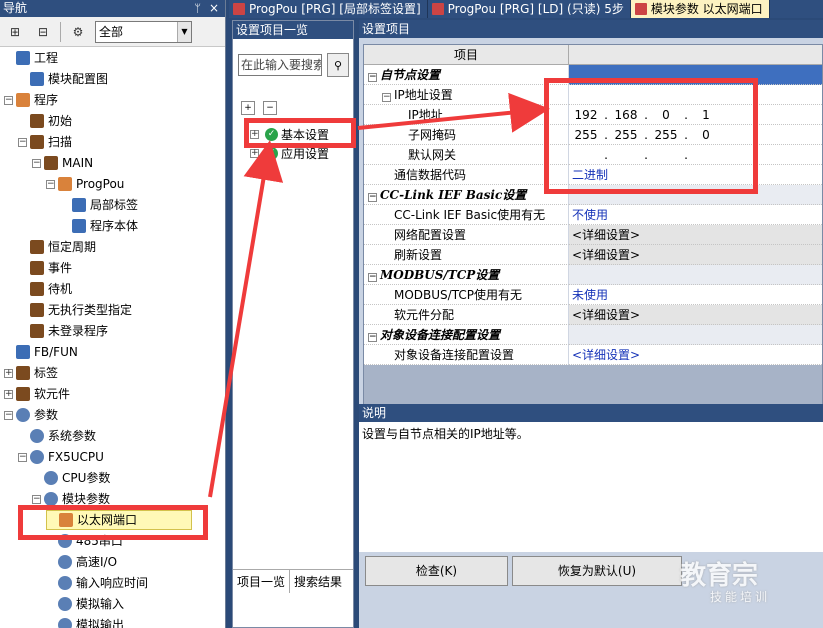 Image resolution: width=823 pixels, height=628 pixels. I want to click on collapse-all-icon: −, so click(270, 108).